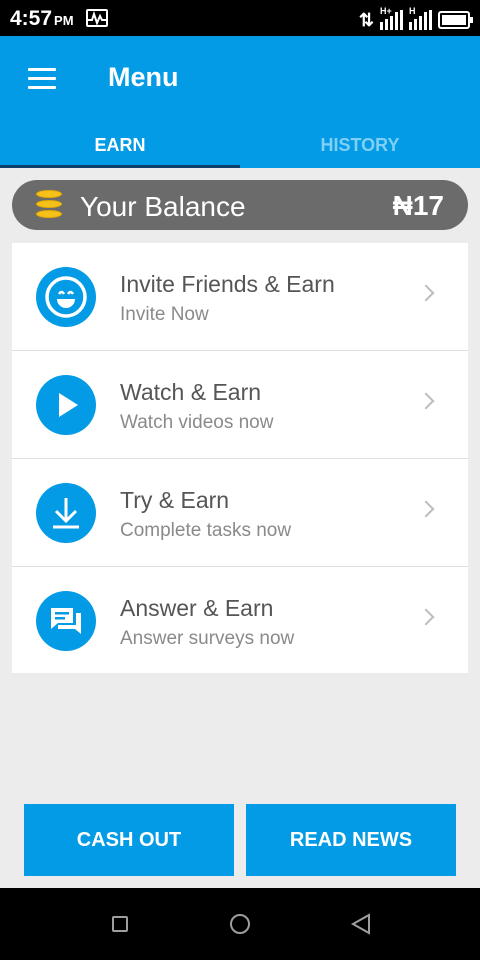 The height and width of the screenshot is (960, 480). What do you see at coordinates (366, 20) in the screenshot?
I see `data-arrows-icon: ⇅` at bounding box center [366, 20].